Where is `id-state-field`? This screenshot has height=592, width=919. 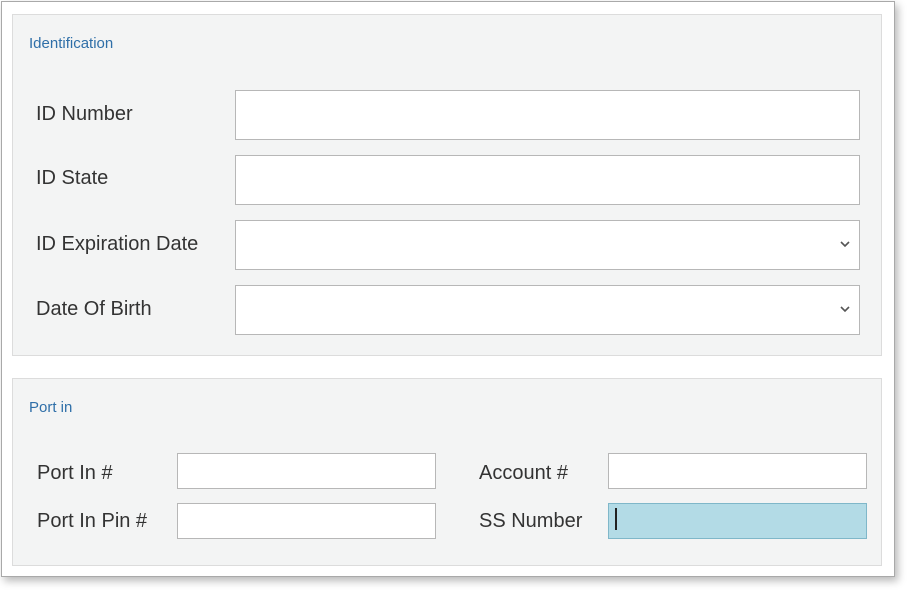
id-state-field is located at coordinates (547, 180).